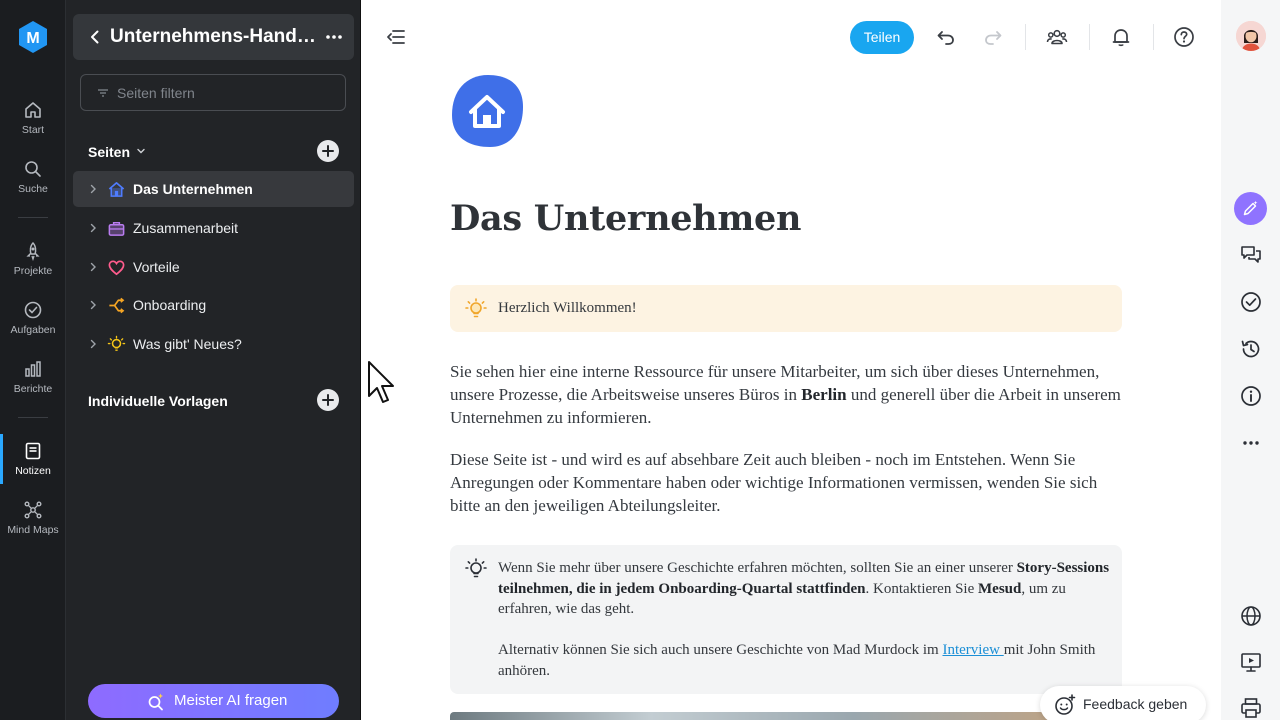  I want to click on page-house-icon, so click(487, 111).